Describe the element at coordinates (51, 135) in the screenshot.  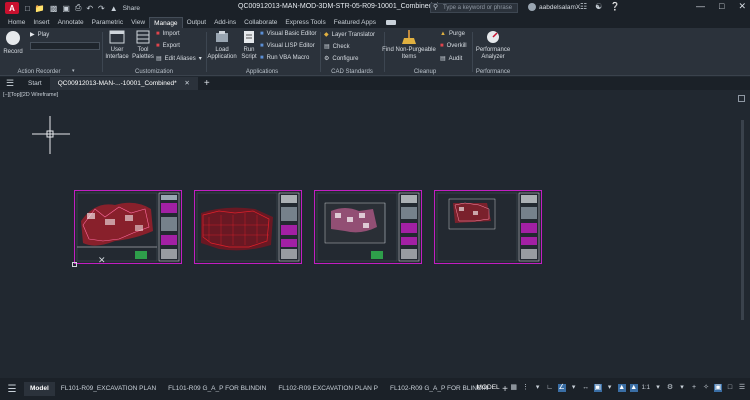
I see `crosshair-cursor-icon` at that location.